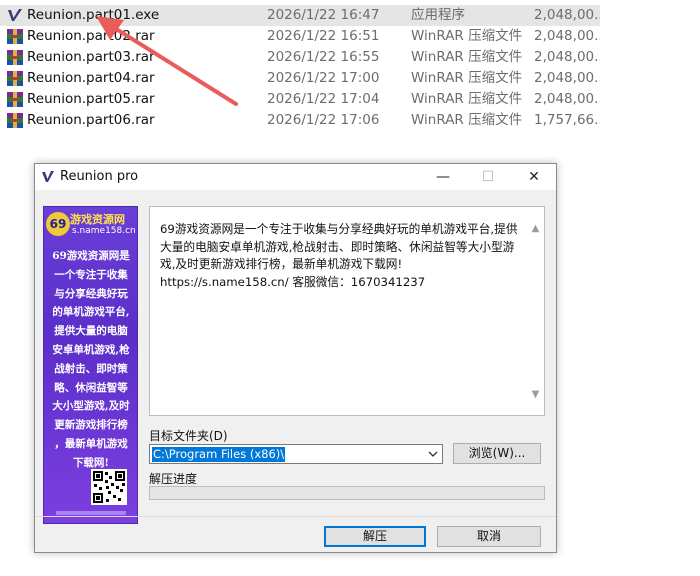  Describe the element at coordinates (295, 516) in the screenshot. I see `divider` at that location.